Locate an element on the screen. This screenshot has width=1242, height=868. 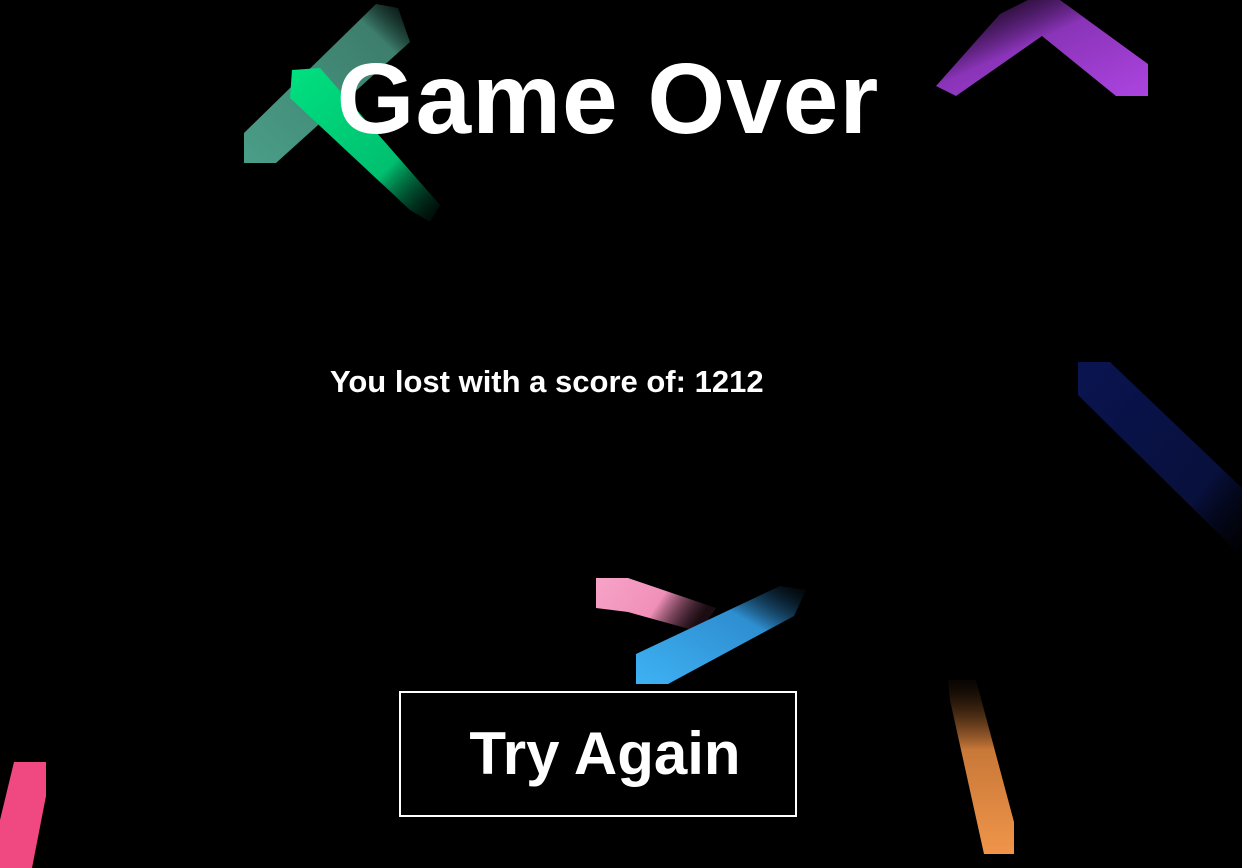
rose-streak is located at coordinates (23, 815).